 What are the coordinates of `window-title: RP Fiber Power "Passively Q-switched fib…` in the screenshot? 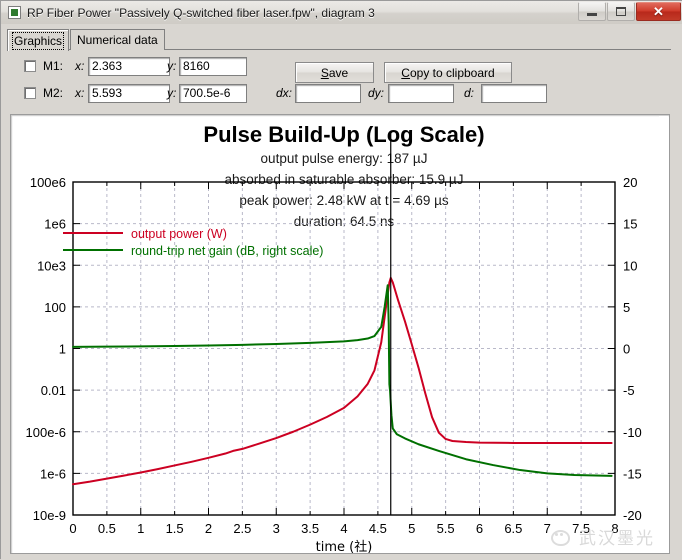 It's located at (201, 12).